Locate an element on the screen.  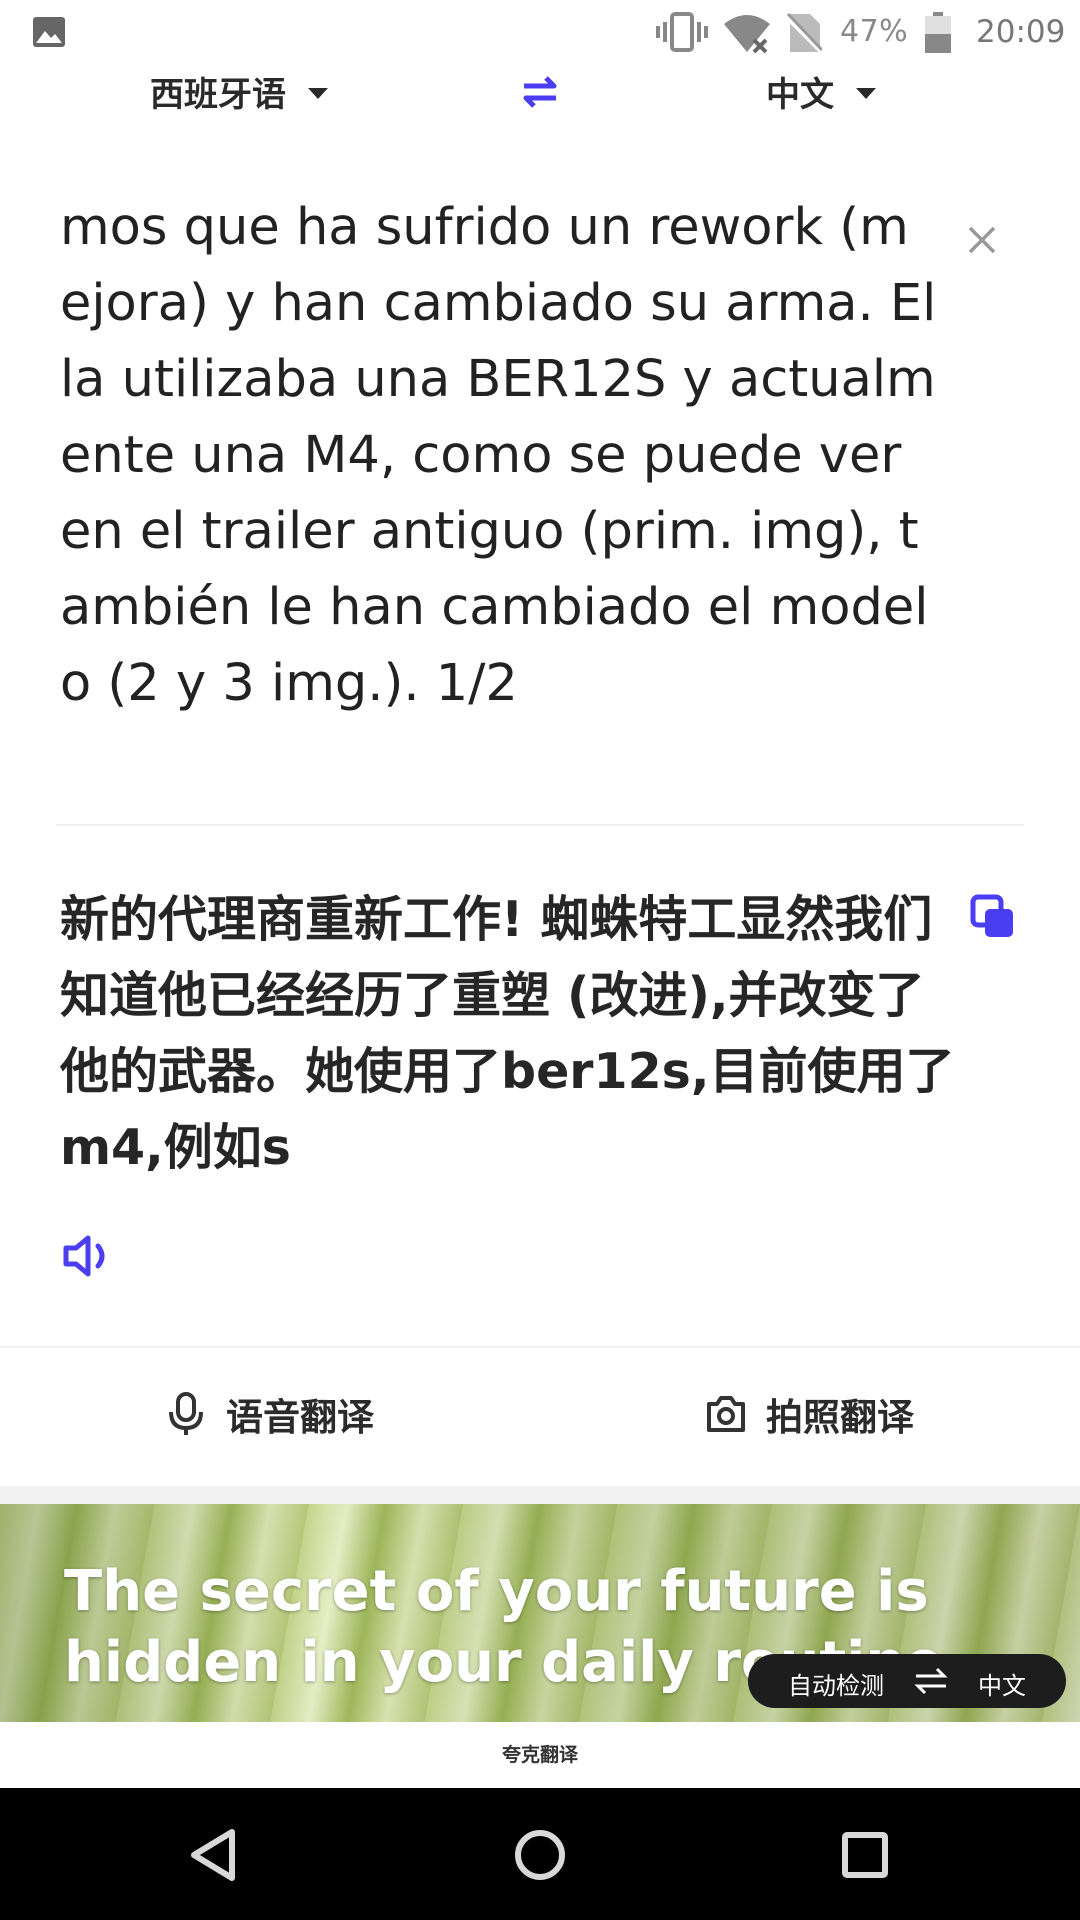
wifi-icon is located at coordinates (747, 34).